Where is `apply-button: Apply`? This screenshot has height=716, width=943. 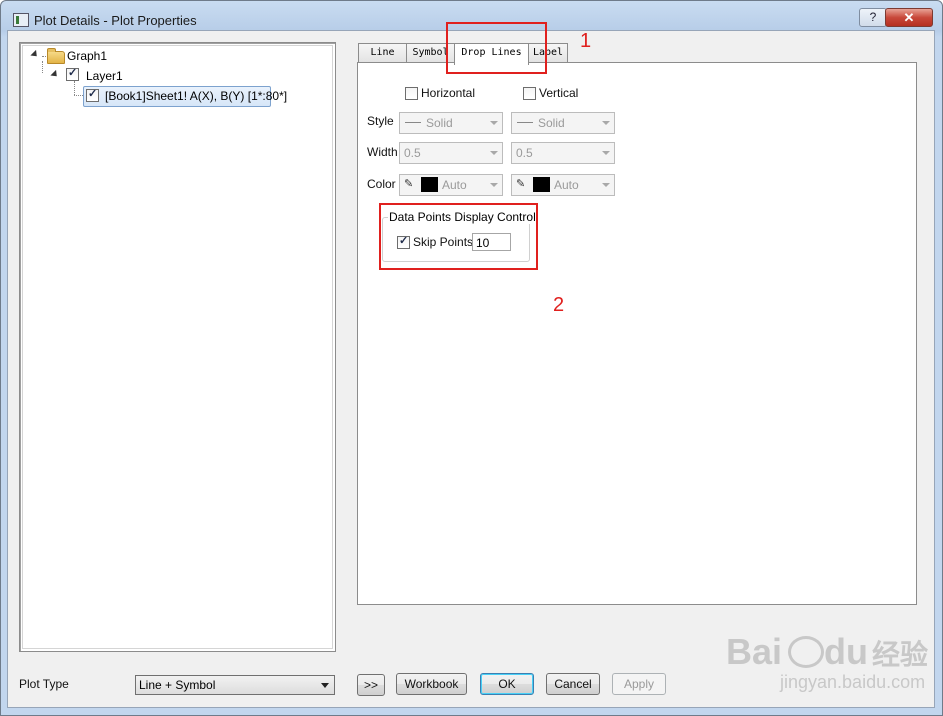 apply-button: Apply is located at coordinates (639, 684).